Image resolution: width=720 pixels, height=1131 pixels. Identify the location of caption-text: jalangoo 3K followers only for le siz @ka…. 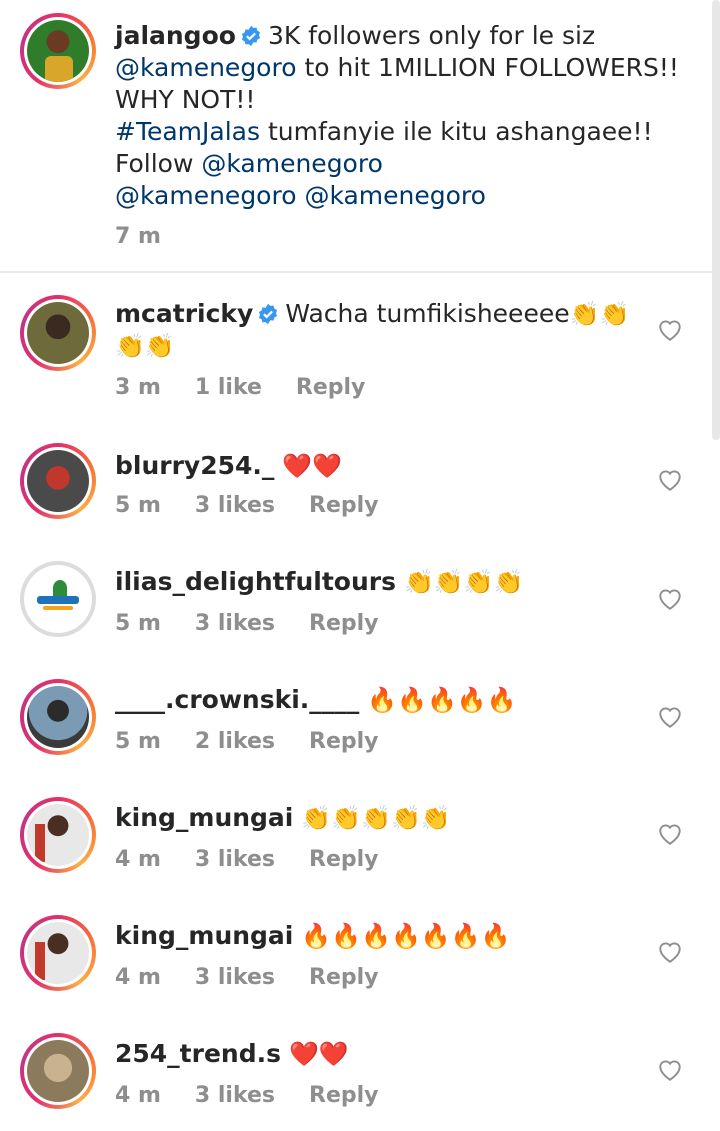
(405, 116).